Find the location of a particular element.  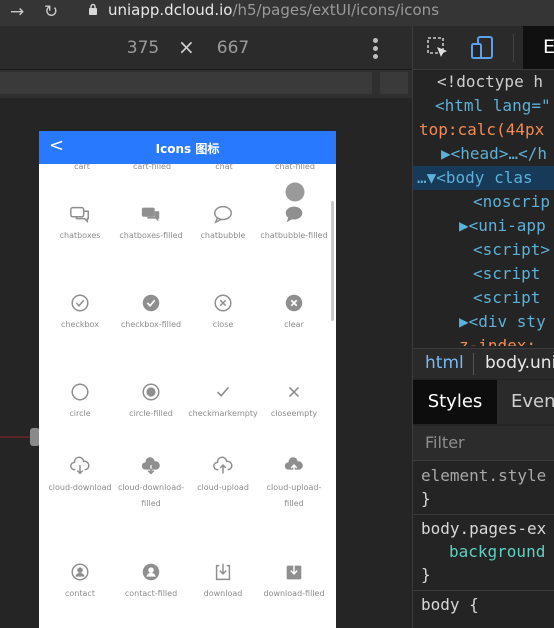

icon-cell-chatbubble-filled: chatbubble-filled is located at coordinates (294, 223).